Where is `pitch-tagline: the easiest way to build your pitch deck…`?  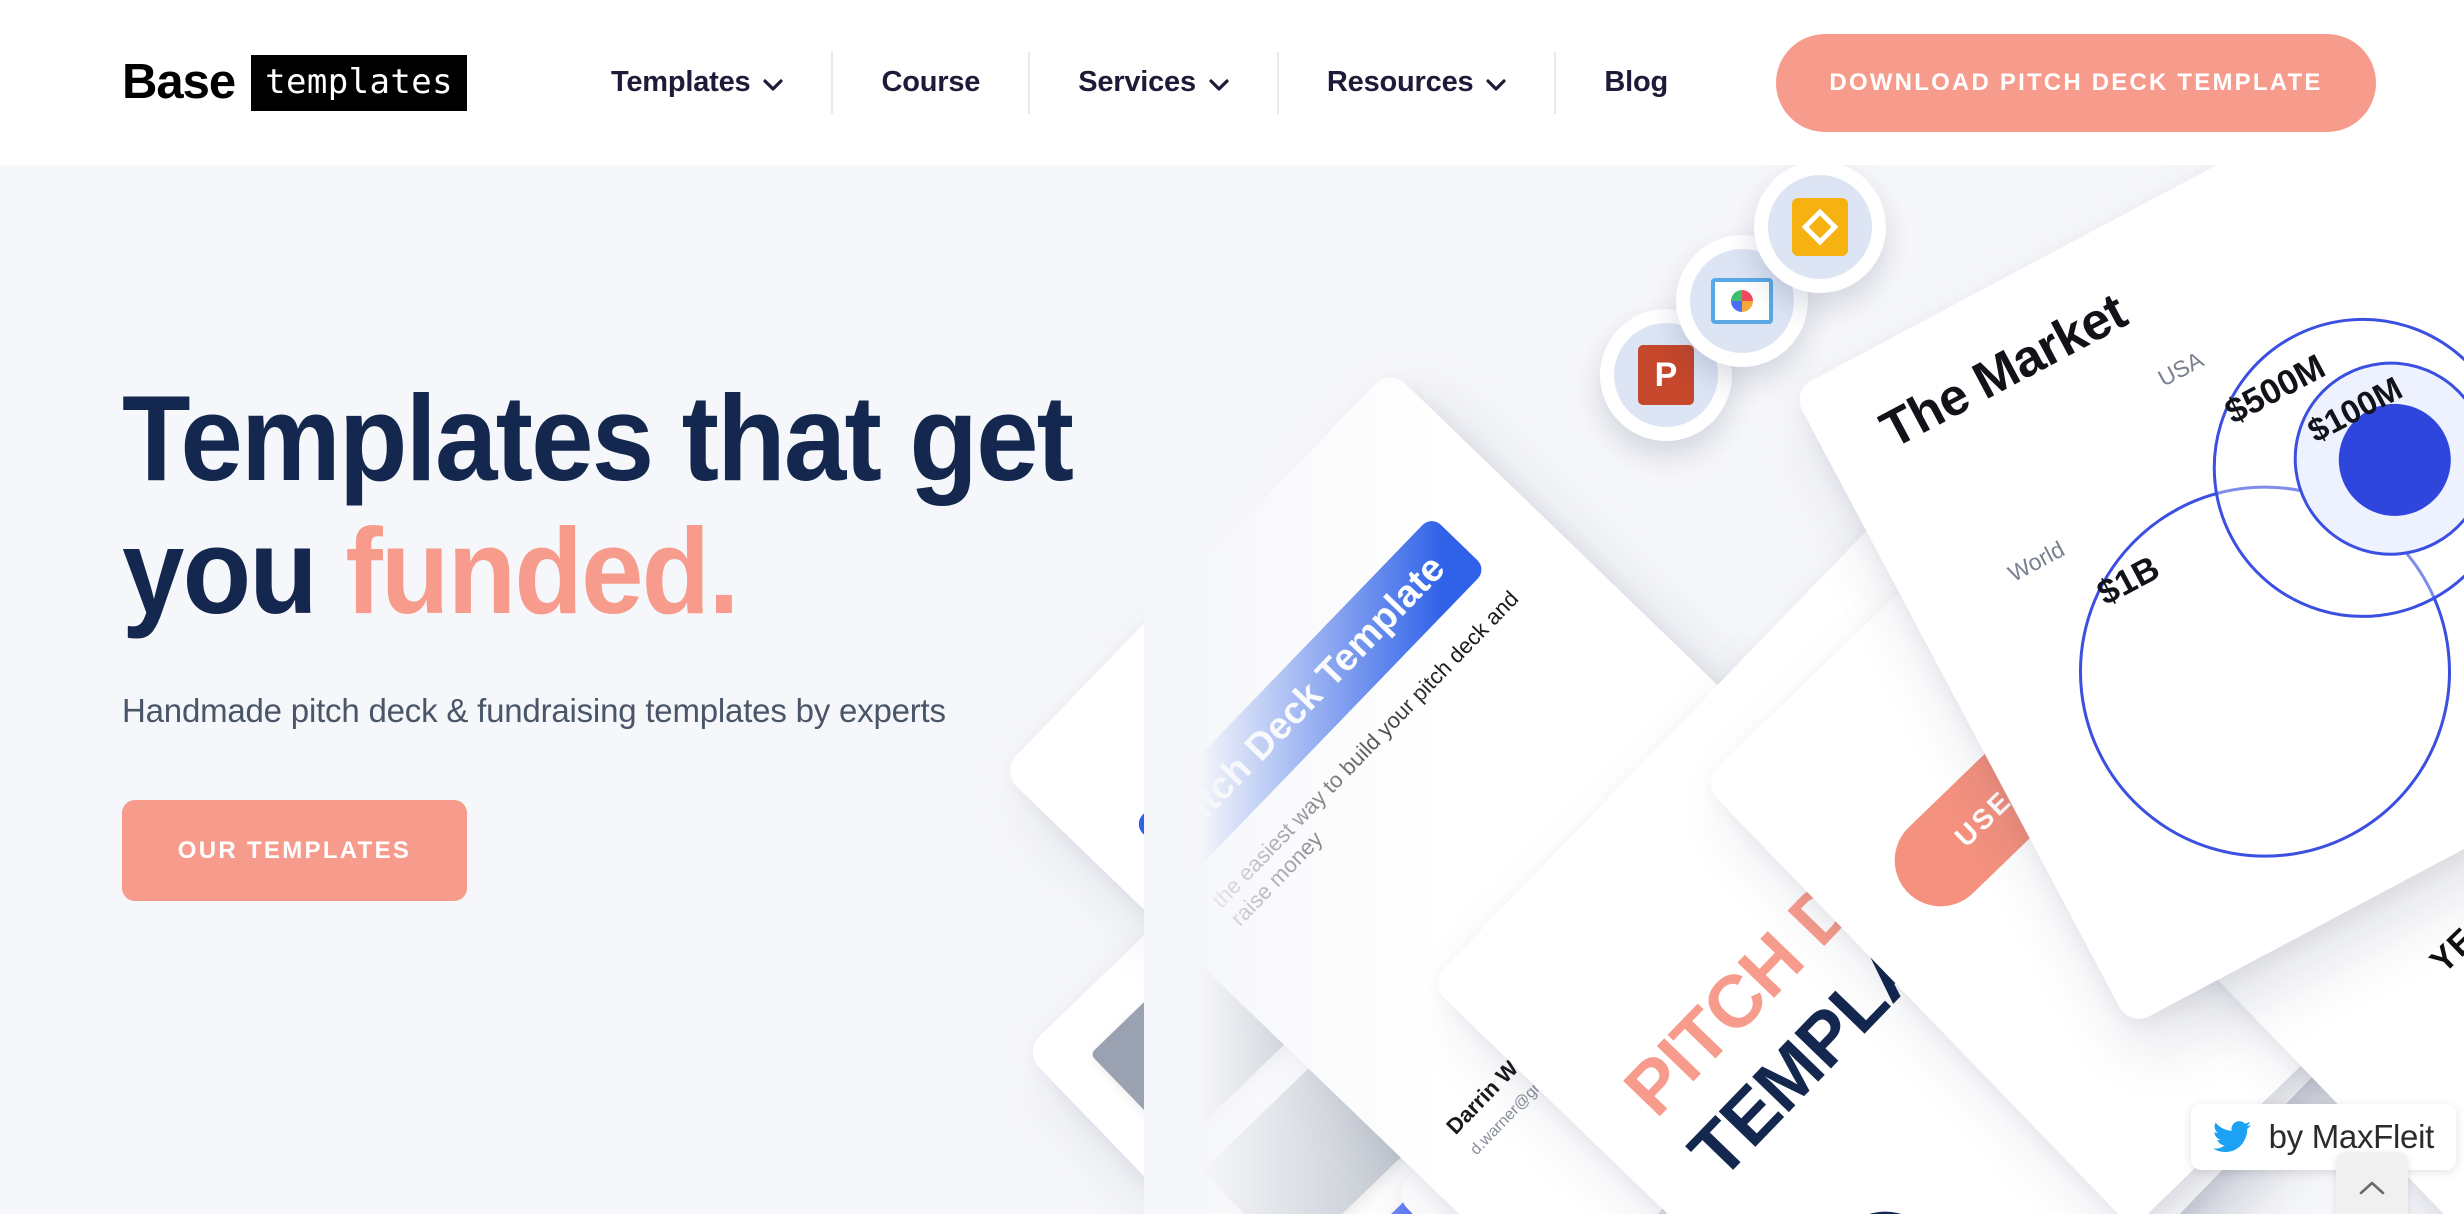
pitch-tagline: the easiest way to build your pitch deck… is located at coordinates (1365, 758).